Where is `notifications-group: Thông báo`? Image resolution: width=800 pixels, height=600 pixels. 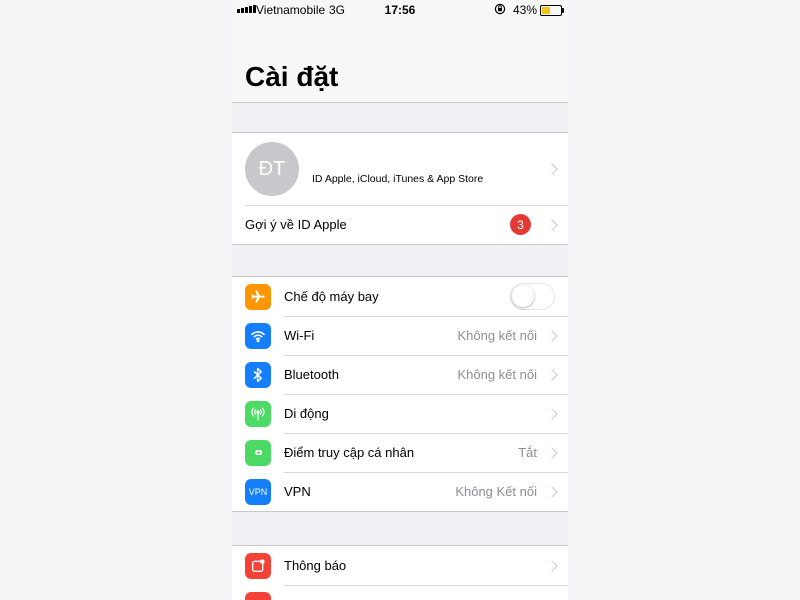
notifications-group: Thông báo is located at coordinates (400, 572).